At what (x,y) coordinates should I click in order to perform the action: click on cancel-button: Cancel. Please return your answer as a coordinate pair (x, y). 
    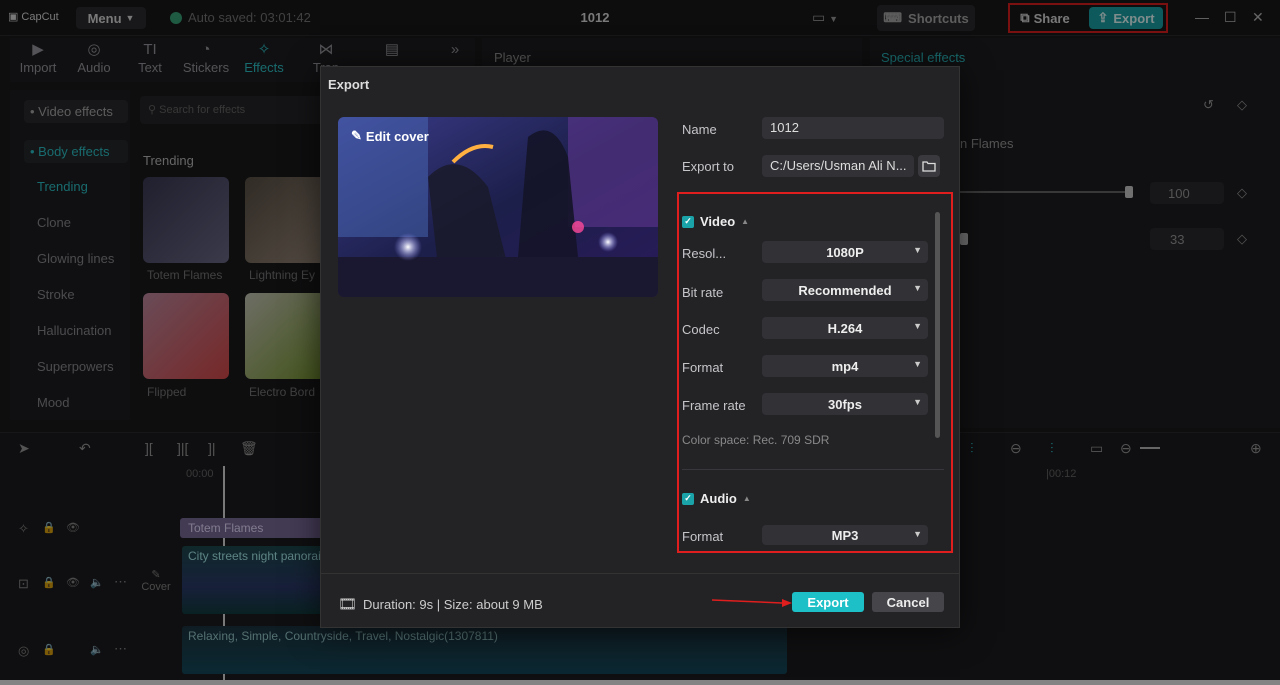
    Looking at the image, I should click on (908, 602).